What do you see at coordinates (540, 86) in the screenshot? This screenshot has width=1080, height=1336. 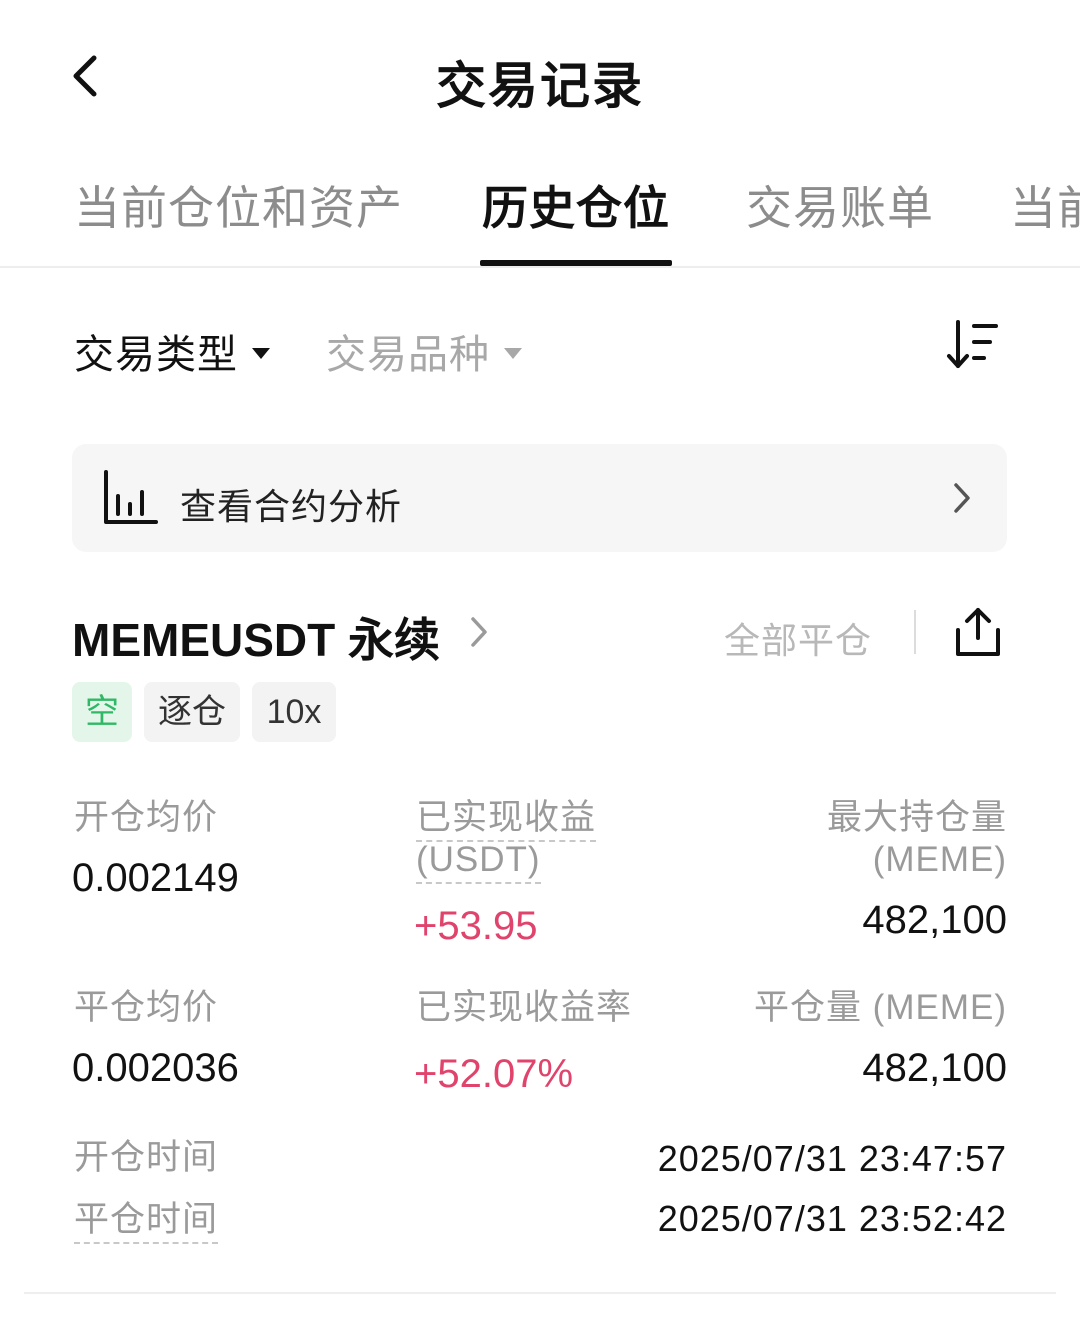 I see `page-title: 交易记录` at bounding box center [540, 86].